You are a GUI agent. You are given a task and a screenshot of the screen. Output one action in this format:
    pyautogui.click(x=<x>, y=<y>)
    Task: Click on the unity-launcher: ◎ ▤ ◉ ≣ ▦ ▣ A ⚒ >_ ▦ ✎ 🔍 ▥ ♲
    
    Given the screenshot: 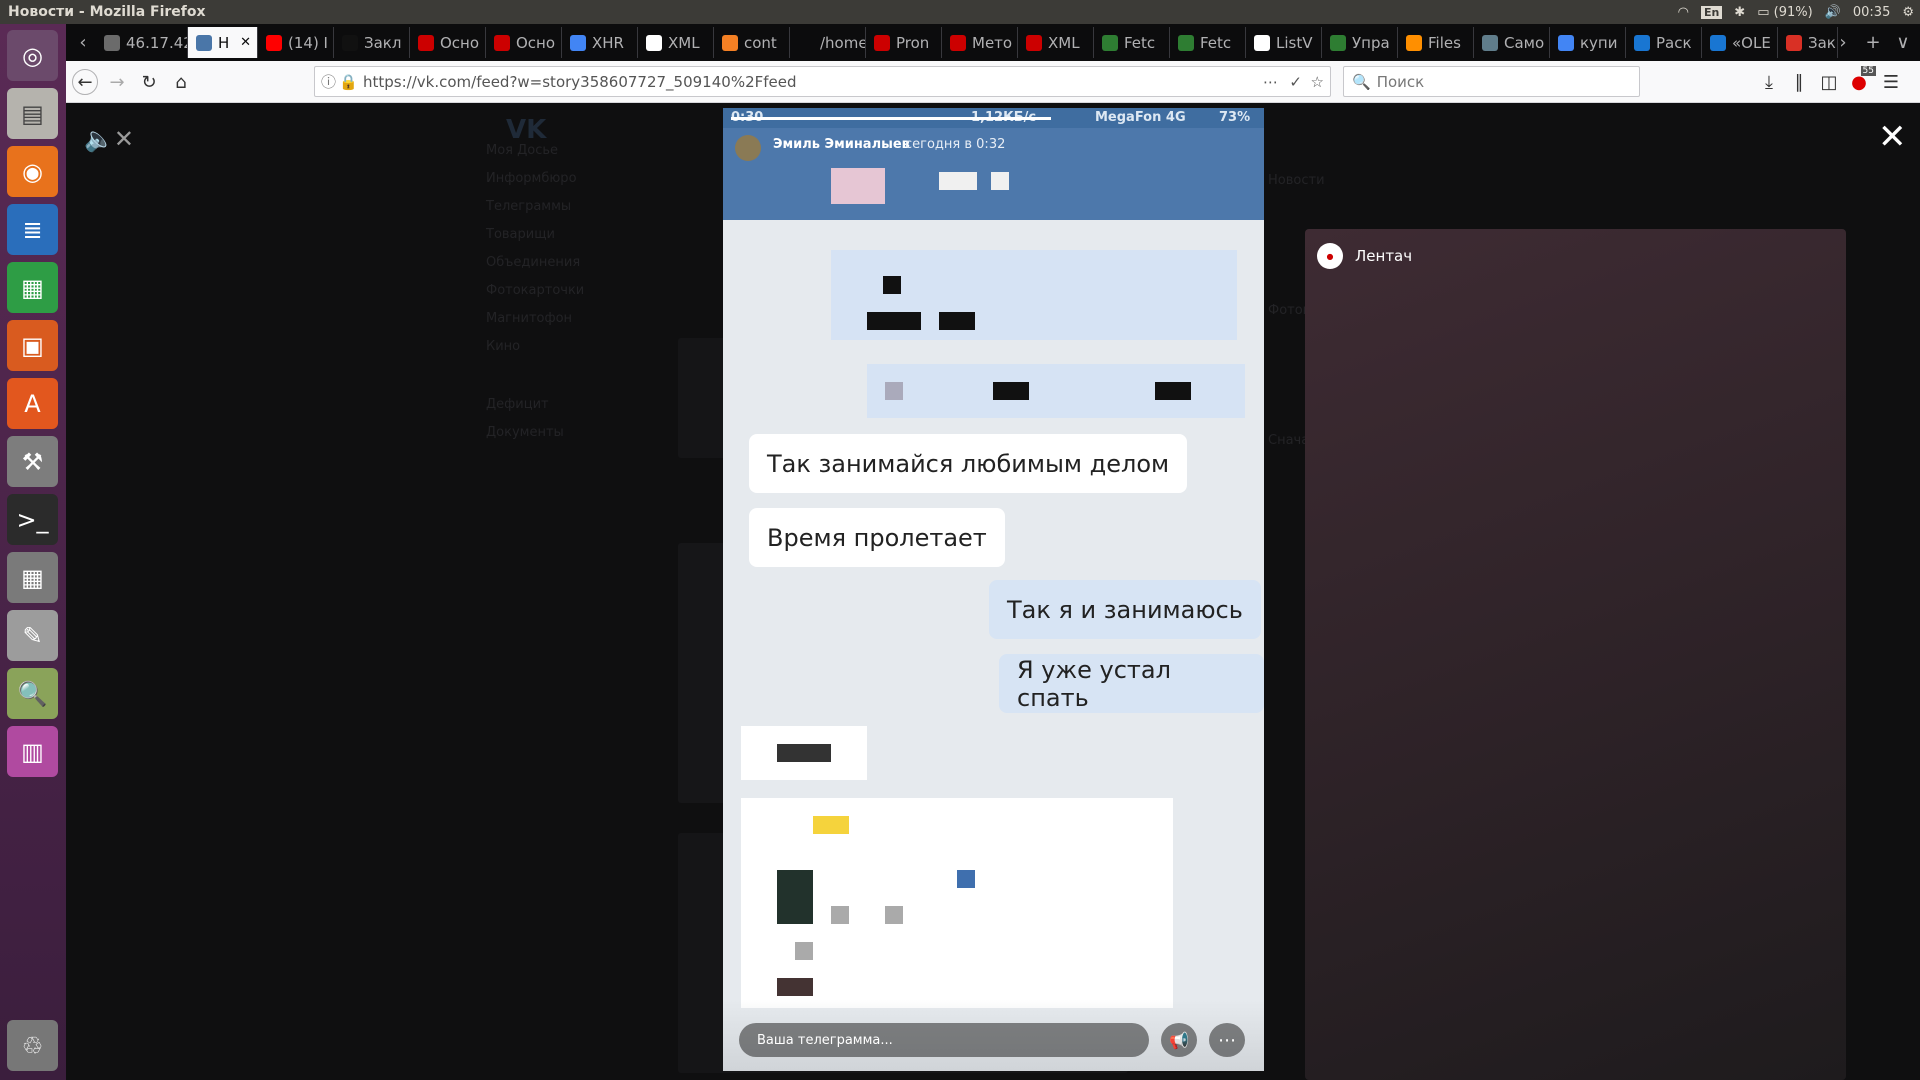 What is the action you would take?
    pyautogui.click(x=33, y=552)
    